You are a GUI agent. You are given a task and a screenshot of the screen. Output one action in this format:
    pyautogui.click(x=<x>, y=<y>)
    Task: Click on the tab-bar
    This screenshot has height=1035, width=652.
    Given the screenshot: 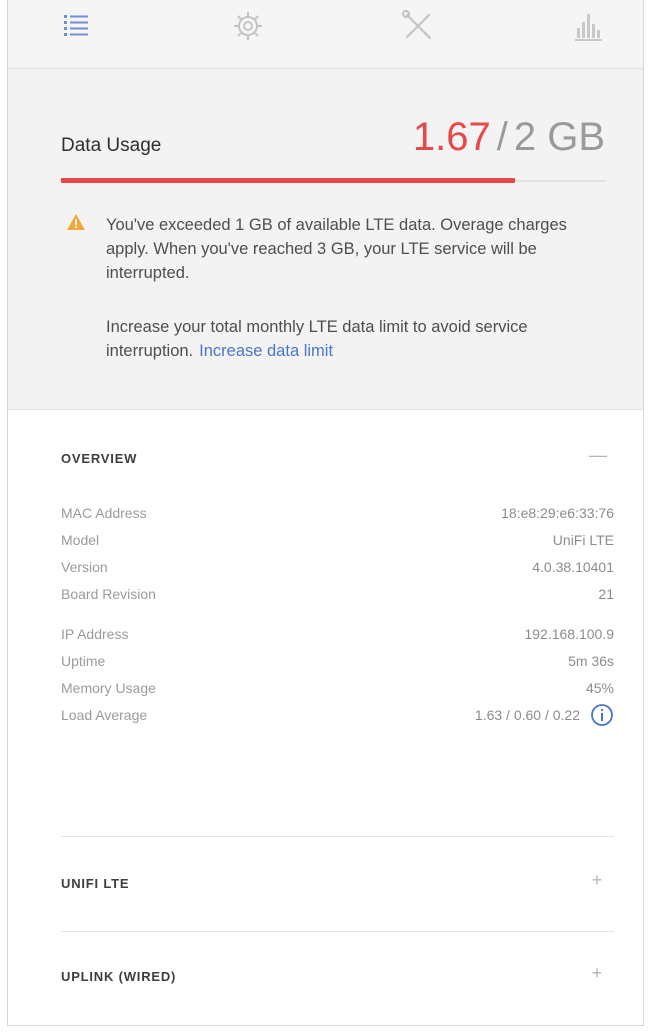 What is the action you would take?
    pyautogui.click(x=325, y=34)
    